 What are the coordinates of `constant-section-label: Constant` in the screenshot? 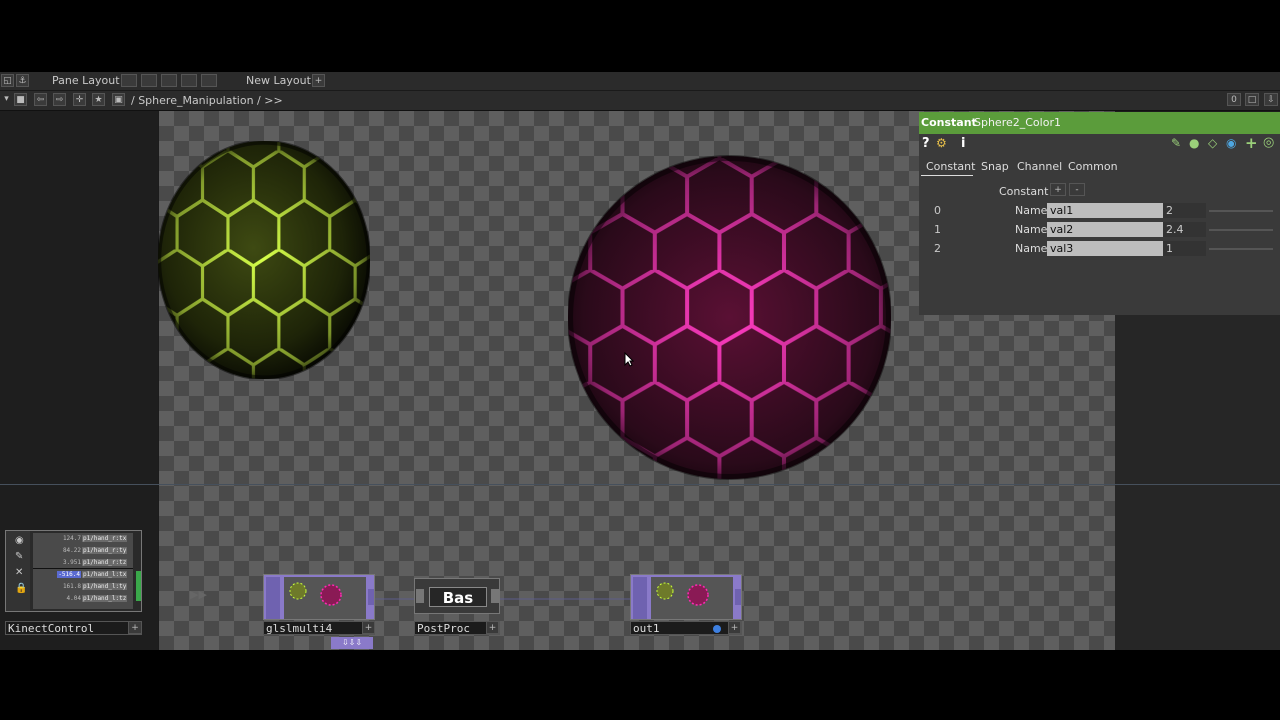 It's located at (1024, 191).